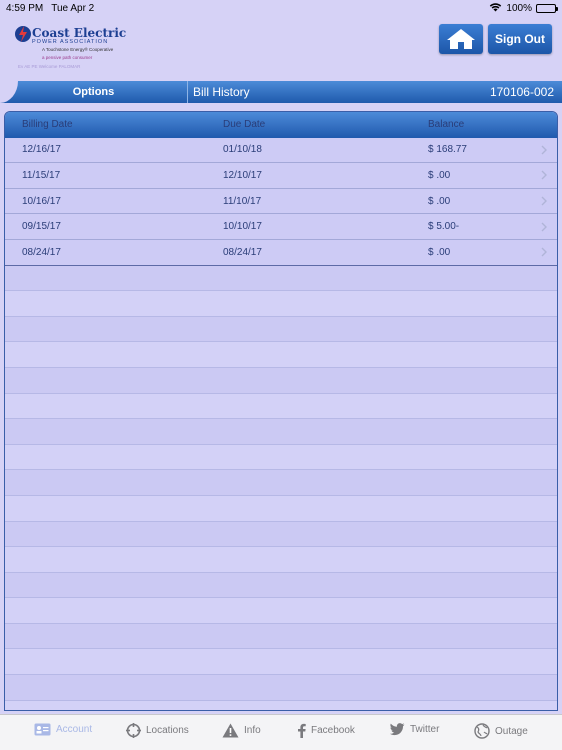 The width and height of the screenshot is (562, 750). I want to click on home-button, so click(461, 39).